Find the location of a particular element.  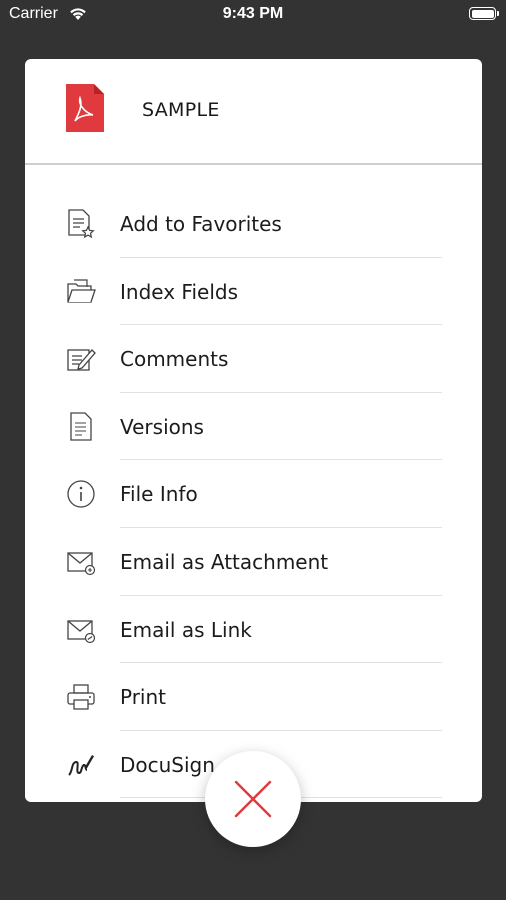

status-bar: Carrier 9:43 PM is located at coordinates (253, 15).